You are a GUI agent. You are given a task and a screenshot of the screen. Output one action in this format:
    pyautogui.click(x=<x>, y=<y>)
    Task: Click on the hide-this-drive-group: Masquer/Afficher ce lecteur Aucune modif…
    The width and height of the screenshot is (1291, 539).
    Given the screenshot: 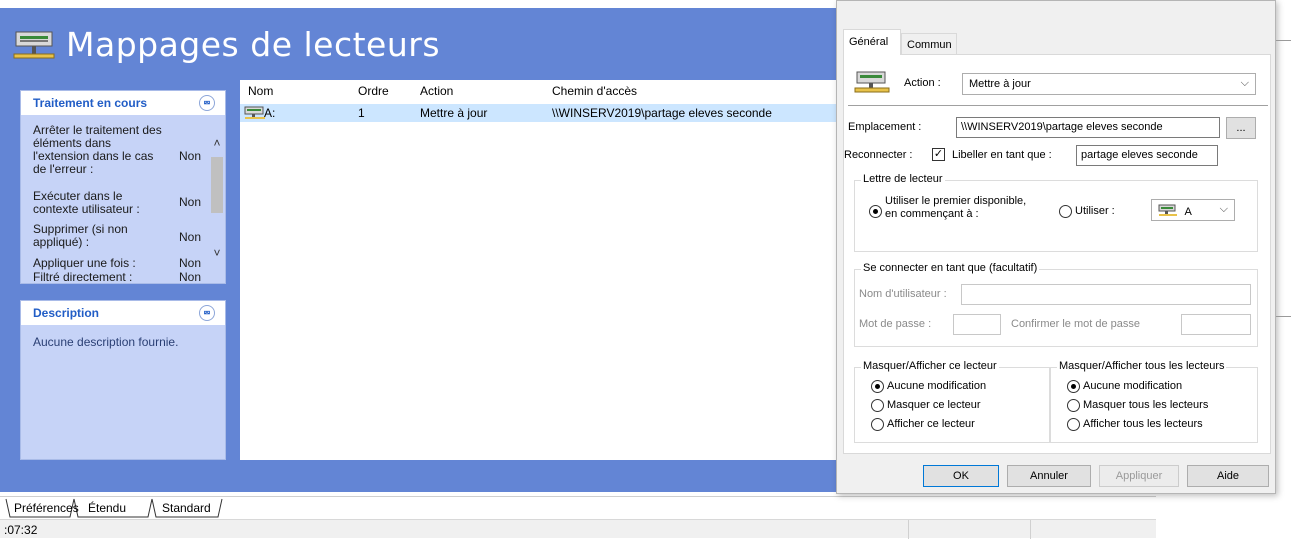 What is the action you would take?
    pyautogui.click(x=952, y=401)
    